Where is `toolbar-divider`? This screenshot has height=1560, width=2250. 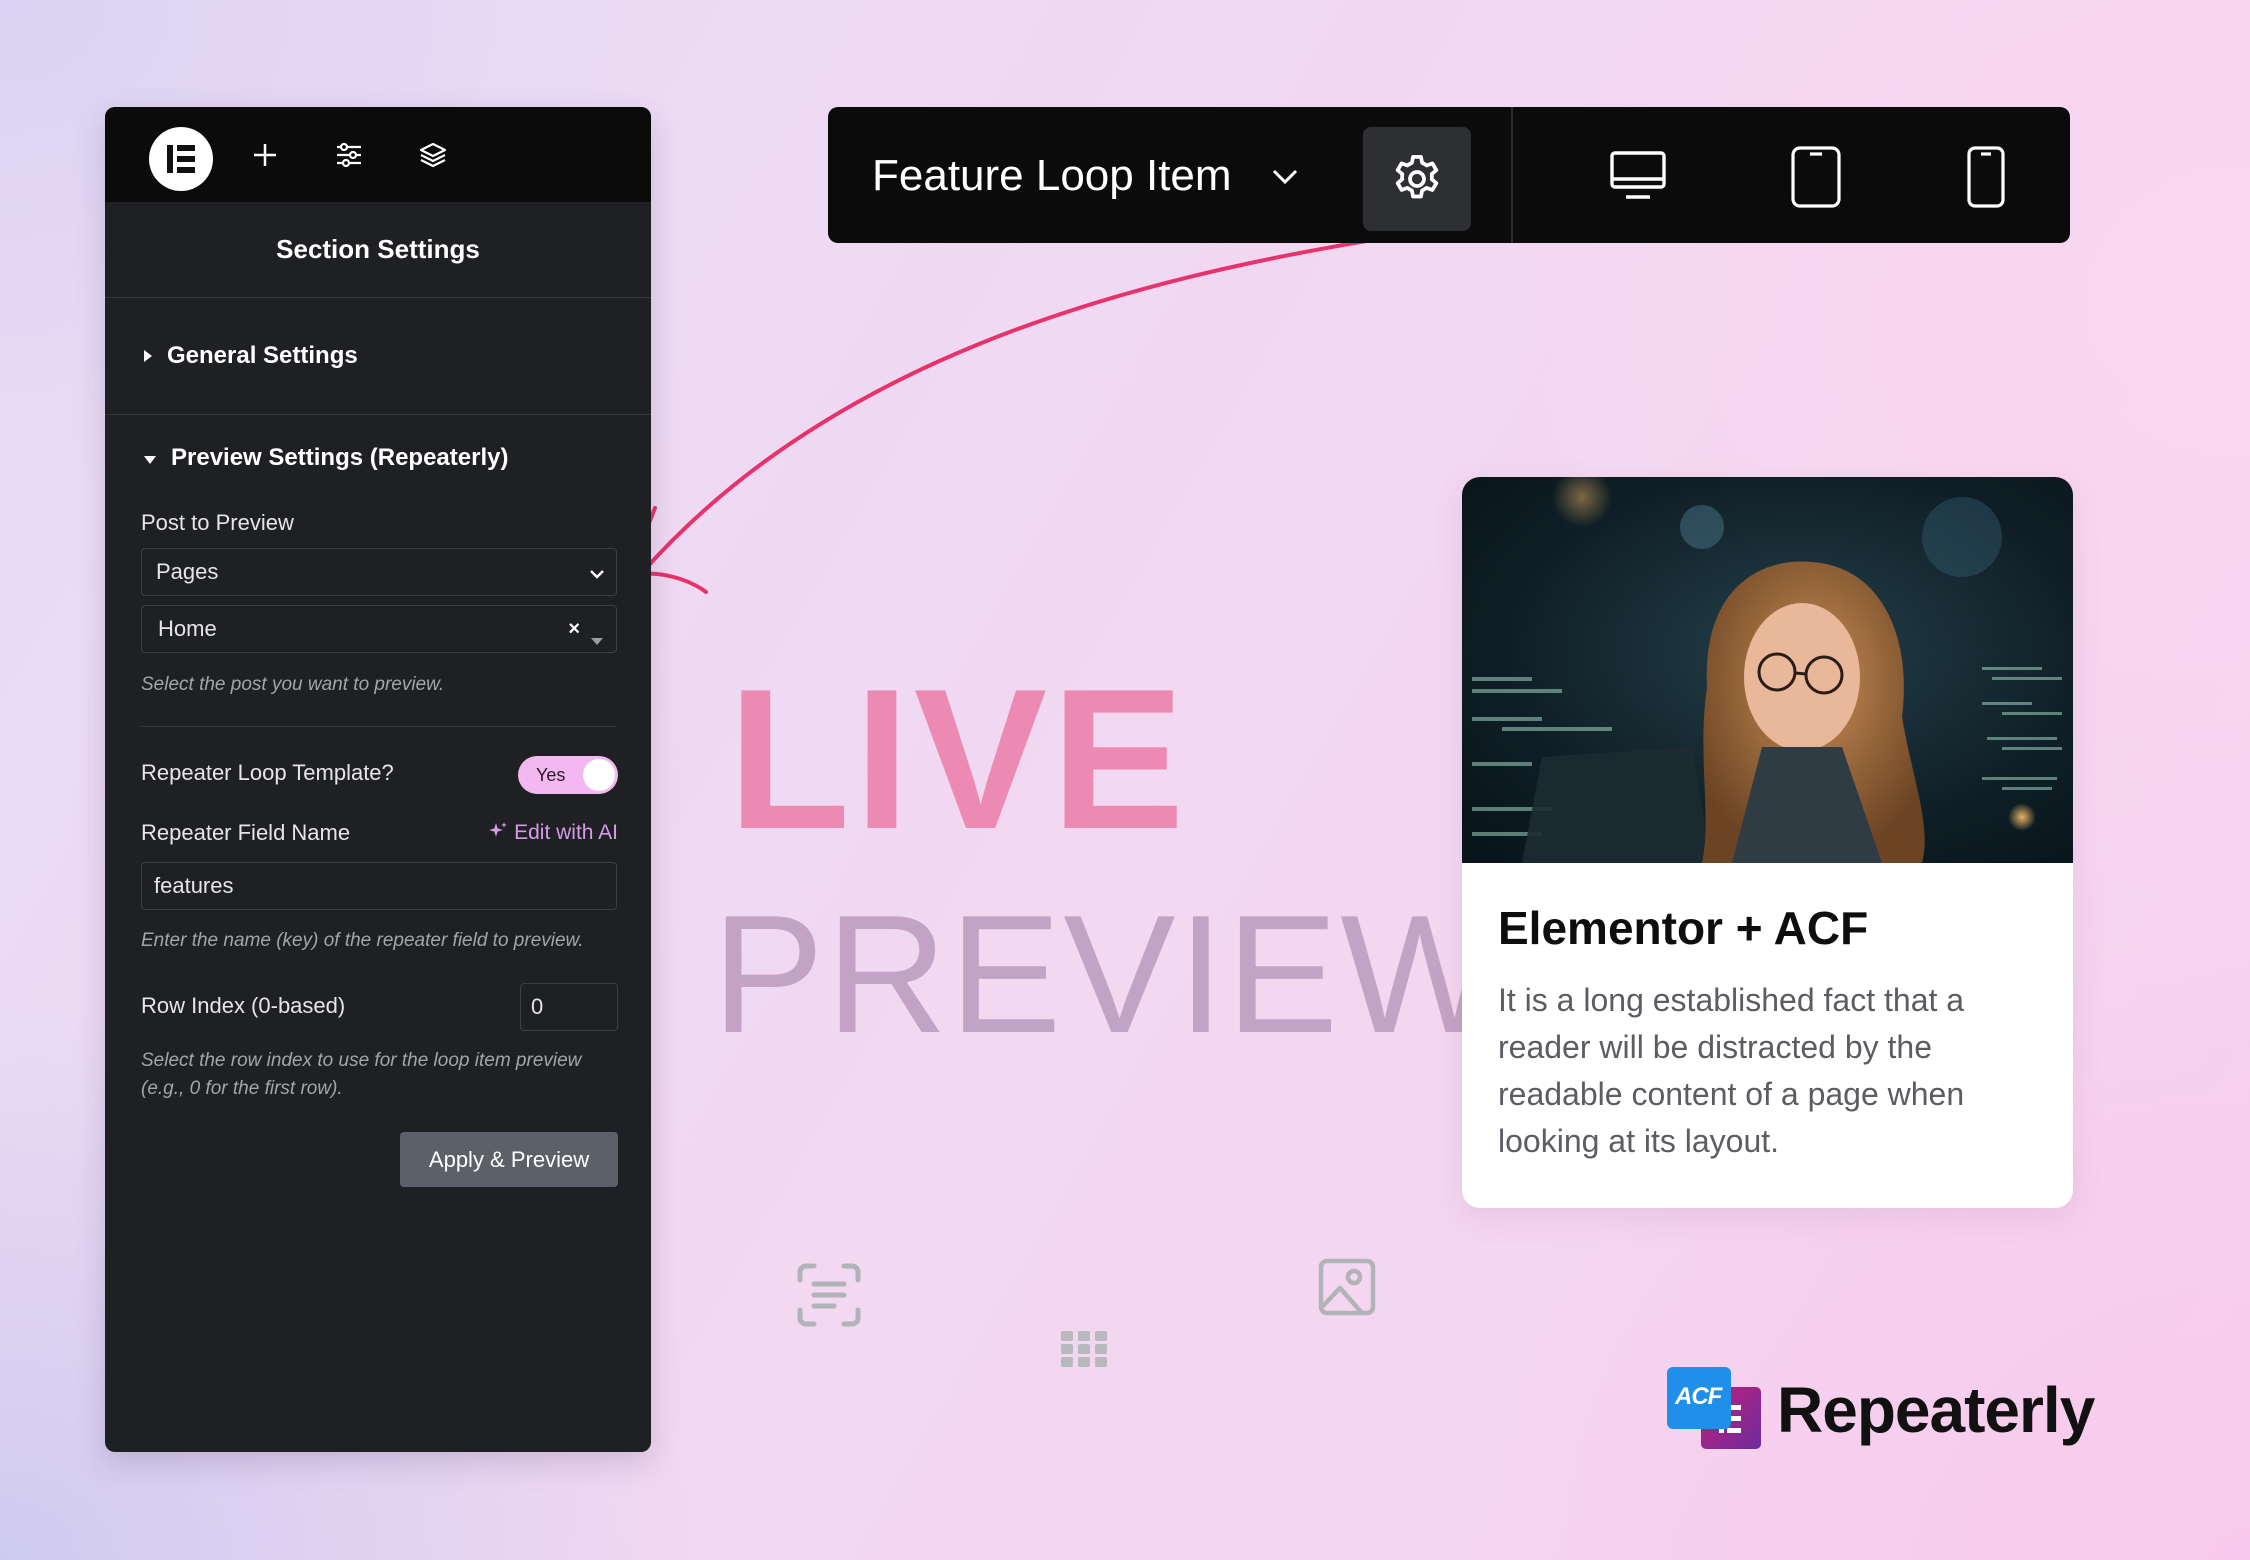 toolbar-divider is located at coordinates (1512, 175).